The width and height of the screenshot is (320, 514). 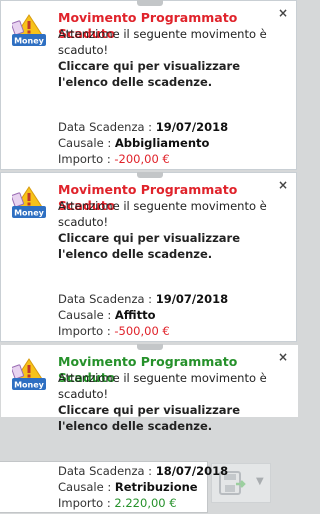 I want to click on cause-value: Retribuzione, so click(x=156, y=487).